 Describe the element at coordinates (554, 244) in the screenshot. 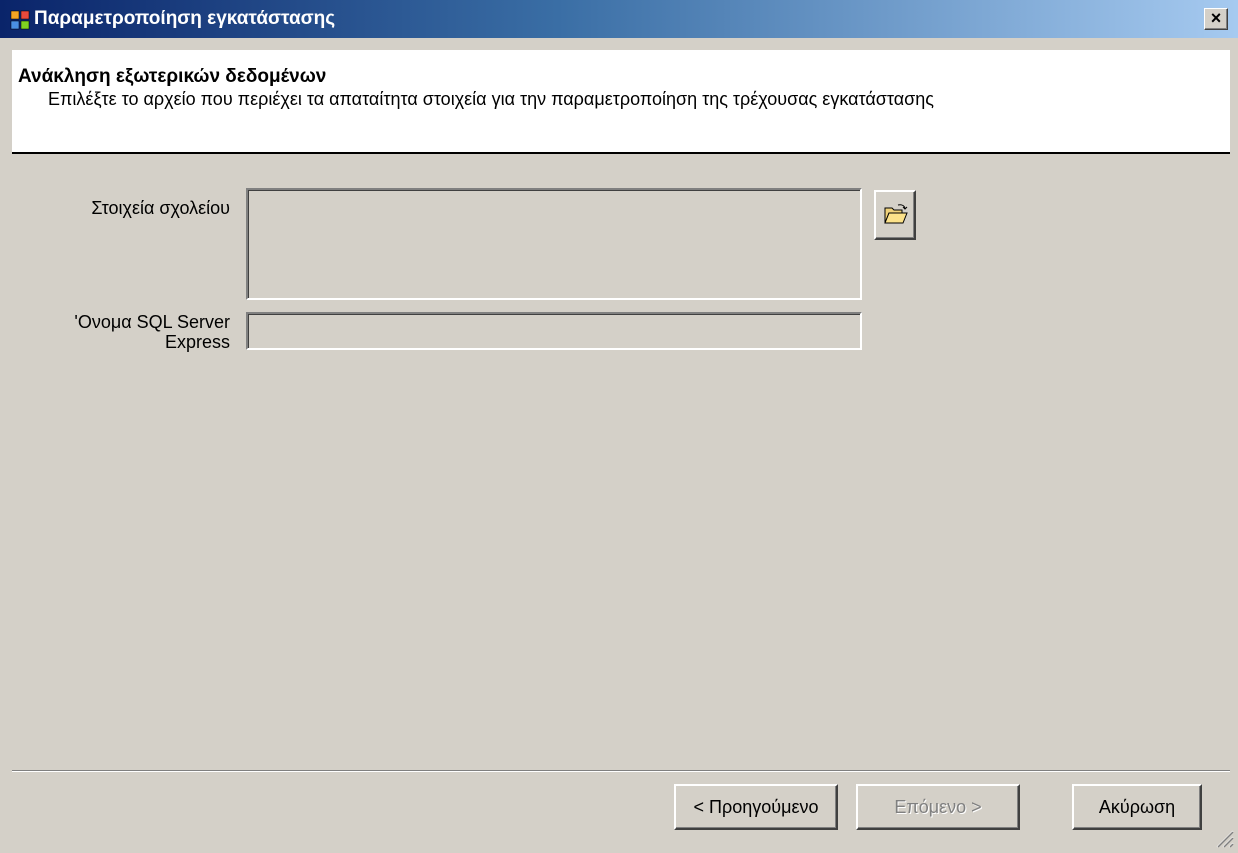

I see `school-data-field` at that location.